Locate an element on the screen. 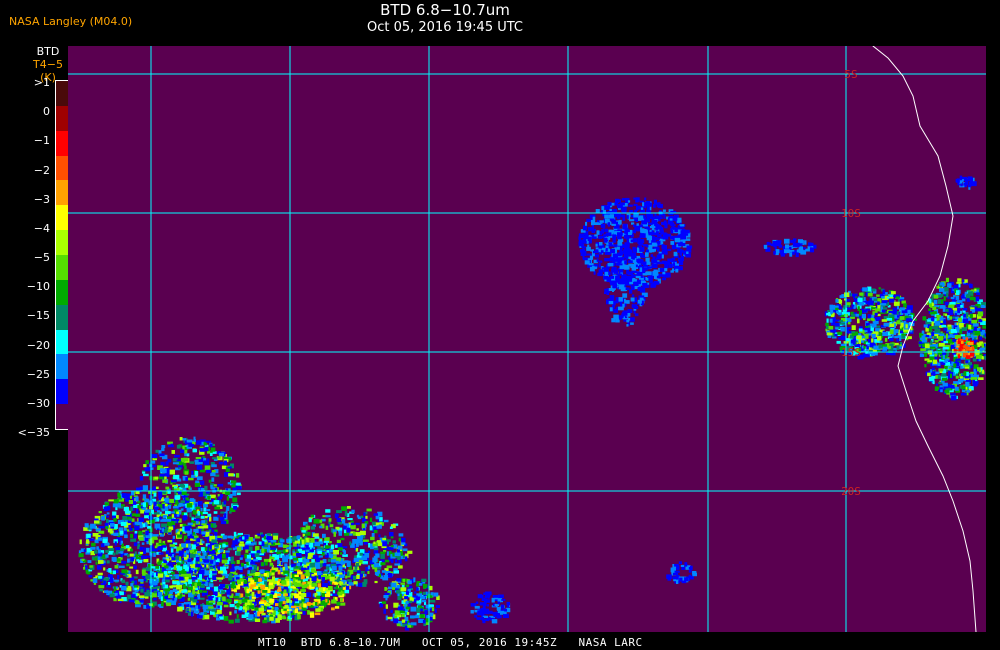  legend-tick-label: −3 is located at coordinates (41, 199).